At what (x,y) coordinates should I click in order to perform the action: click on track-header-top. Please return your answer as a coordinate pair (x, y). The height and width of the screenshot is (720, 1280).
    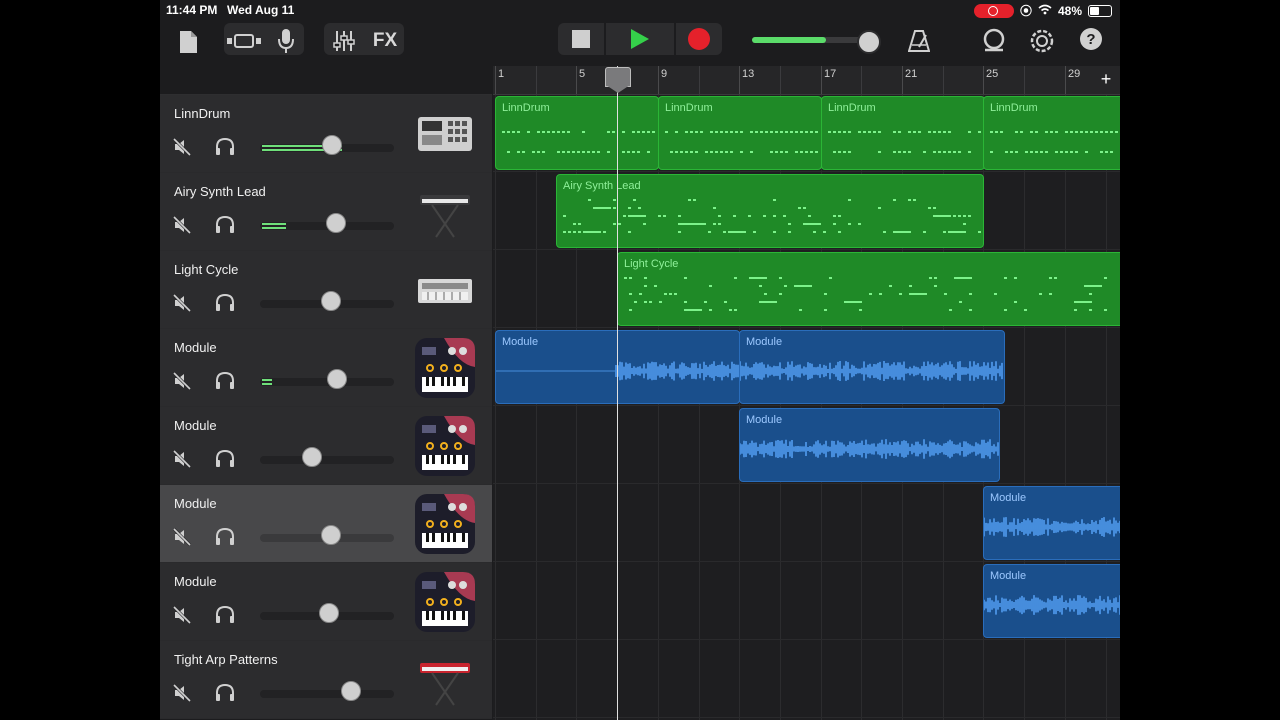
    Looking at the image, I should click on (326, 80).